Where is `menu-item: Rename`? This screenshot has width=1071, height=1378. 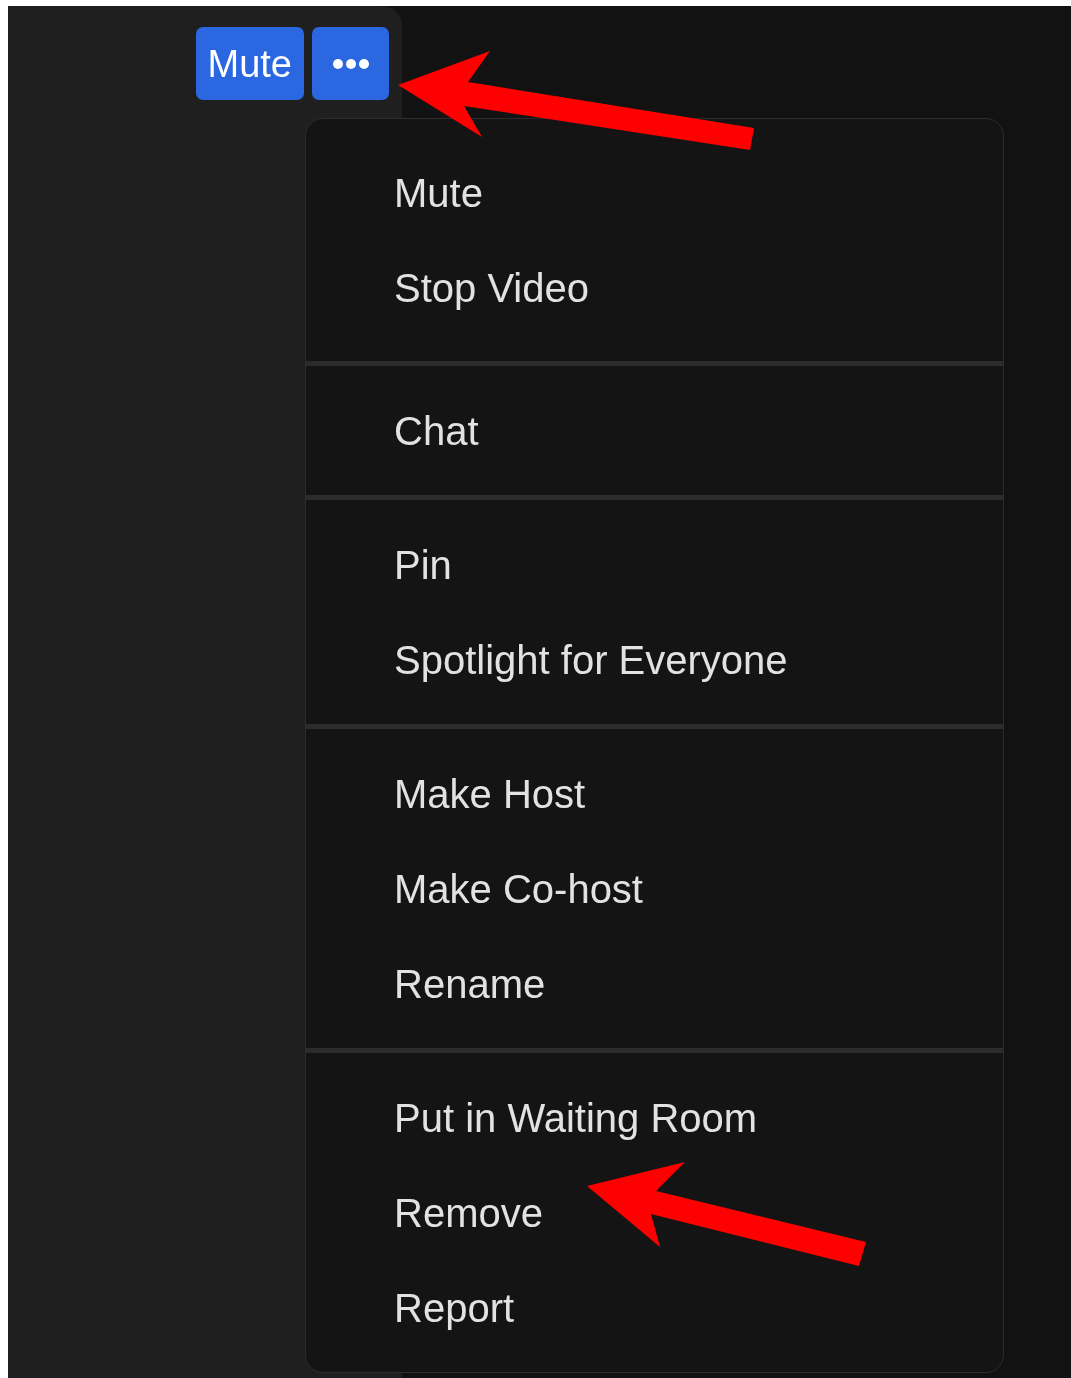
menu-item: Rename is located at coordinates (654, 983).